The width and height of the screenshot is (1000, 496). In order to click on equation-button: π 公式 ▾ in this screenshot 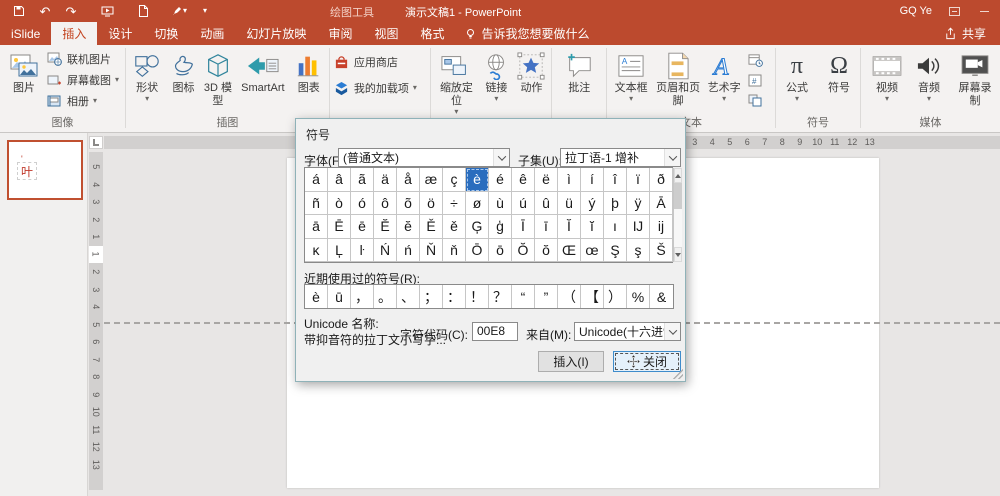, I will do `click(797, 75)`.